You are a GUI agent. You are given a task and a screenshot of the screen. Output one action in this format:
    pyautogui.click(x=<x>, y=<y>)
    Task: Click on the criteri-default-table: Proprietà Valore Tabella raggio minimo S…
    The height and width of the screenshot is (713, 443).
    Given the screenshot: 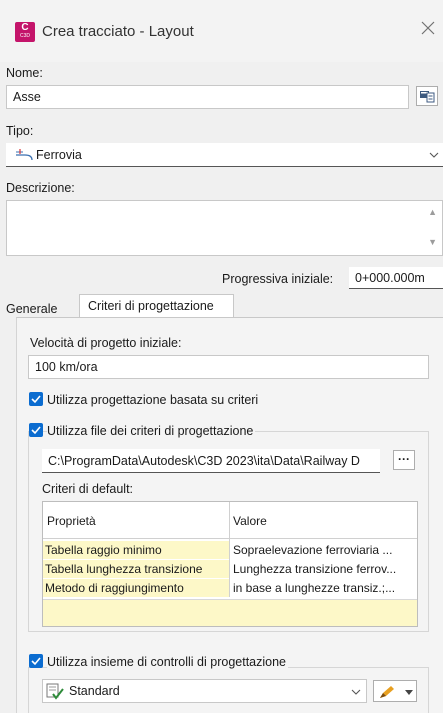 What is the action you would take?
    pyautogui.click(x=230, y=564)
    